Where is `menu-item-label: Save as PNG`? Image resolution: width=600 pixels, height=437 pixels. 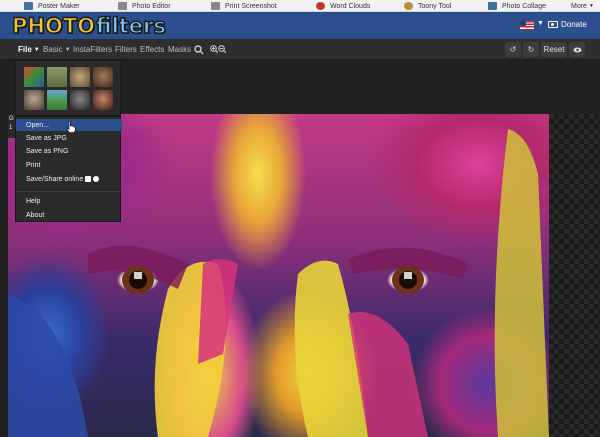
menu-item-label: Save as PNG is located at coordinates (47, 151).